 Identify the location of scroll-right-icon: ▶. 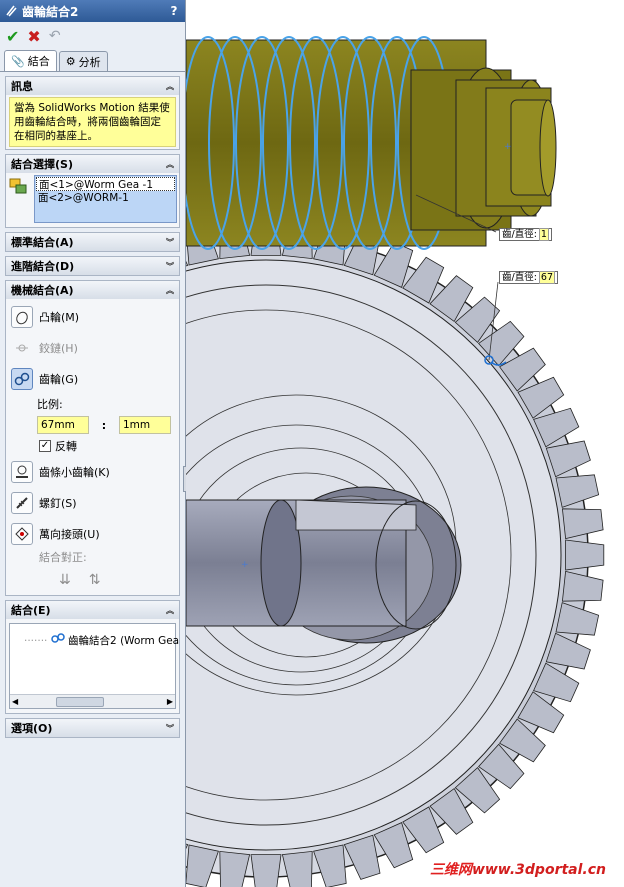
(170, 701).